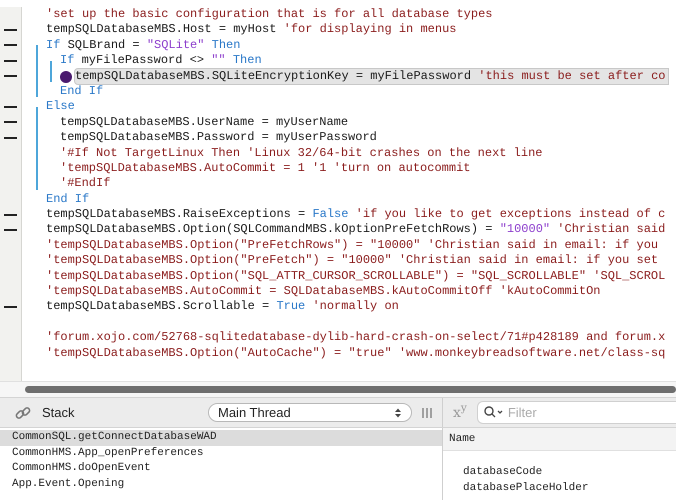 The height and width of the screenshot is (500, 676). What do you see at coordinates (356, 276) in the screenshot?
I see `code-line: 'tempSQLDatabaseMBS.Option("SQL_ATTR_CURSOR_SCROLLABLE") = "SQL_SCROLLABLE" 'SQL_SCROL` at bounding box center [356, 276].